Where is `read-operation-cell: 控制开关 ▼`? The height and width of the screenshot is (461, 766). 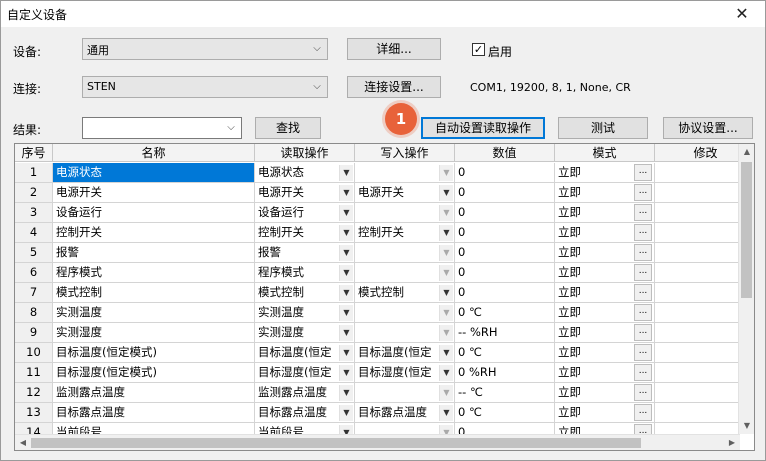
read-operation-cell: 控制开关 ▼ is located at coordinates (305, 233).